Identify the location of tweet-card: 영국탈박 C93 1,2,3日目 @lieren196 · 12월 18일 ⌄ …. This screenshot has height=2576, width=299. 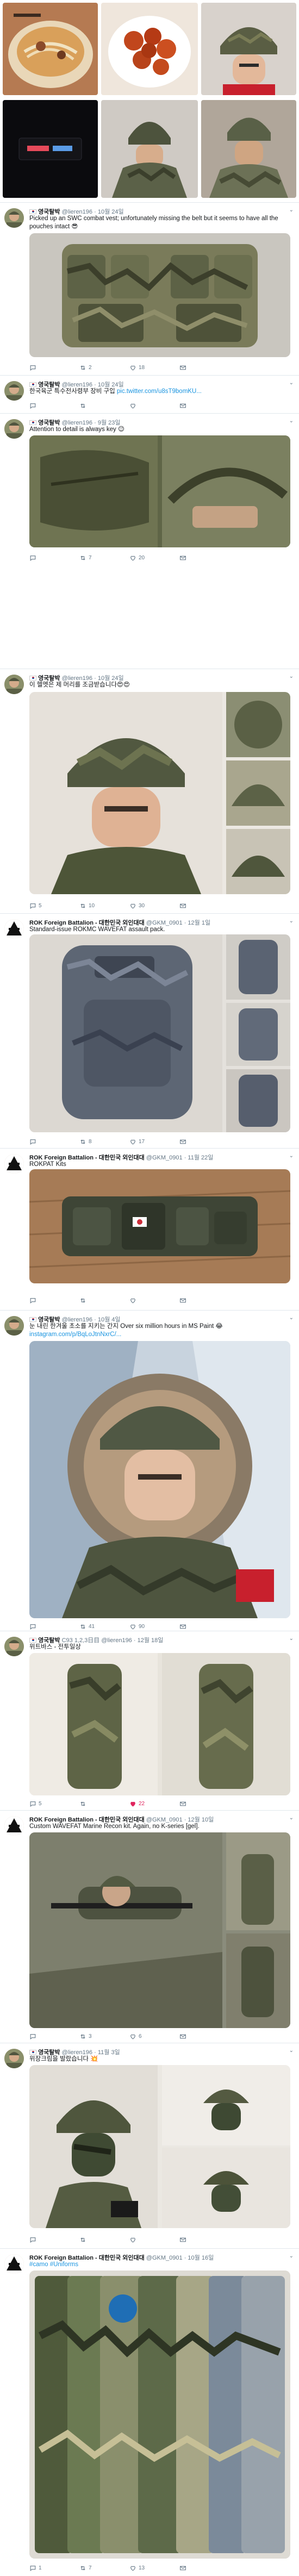
(149, 1721).